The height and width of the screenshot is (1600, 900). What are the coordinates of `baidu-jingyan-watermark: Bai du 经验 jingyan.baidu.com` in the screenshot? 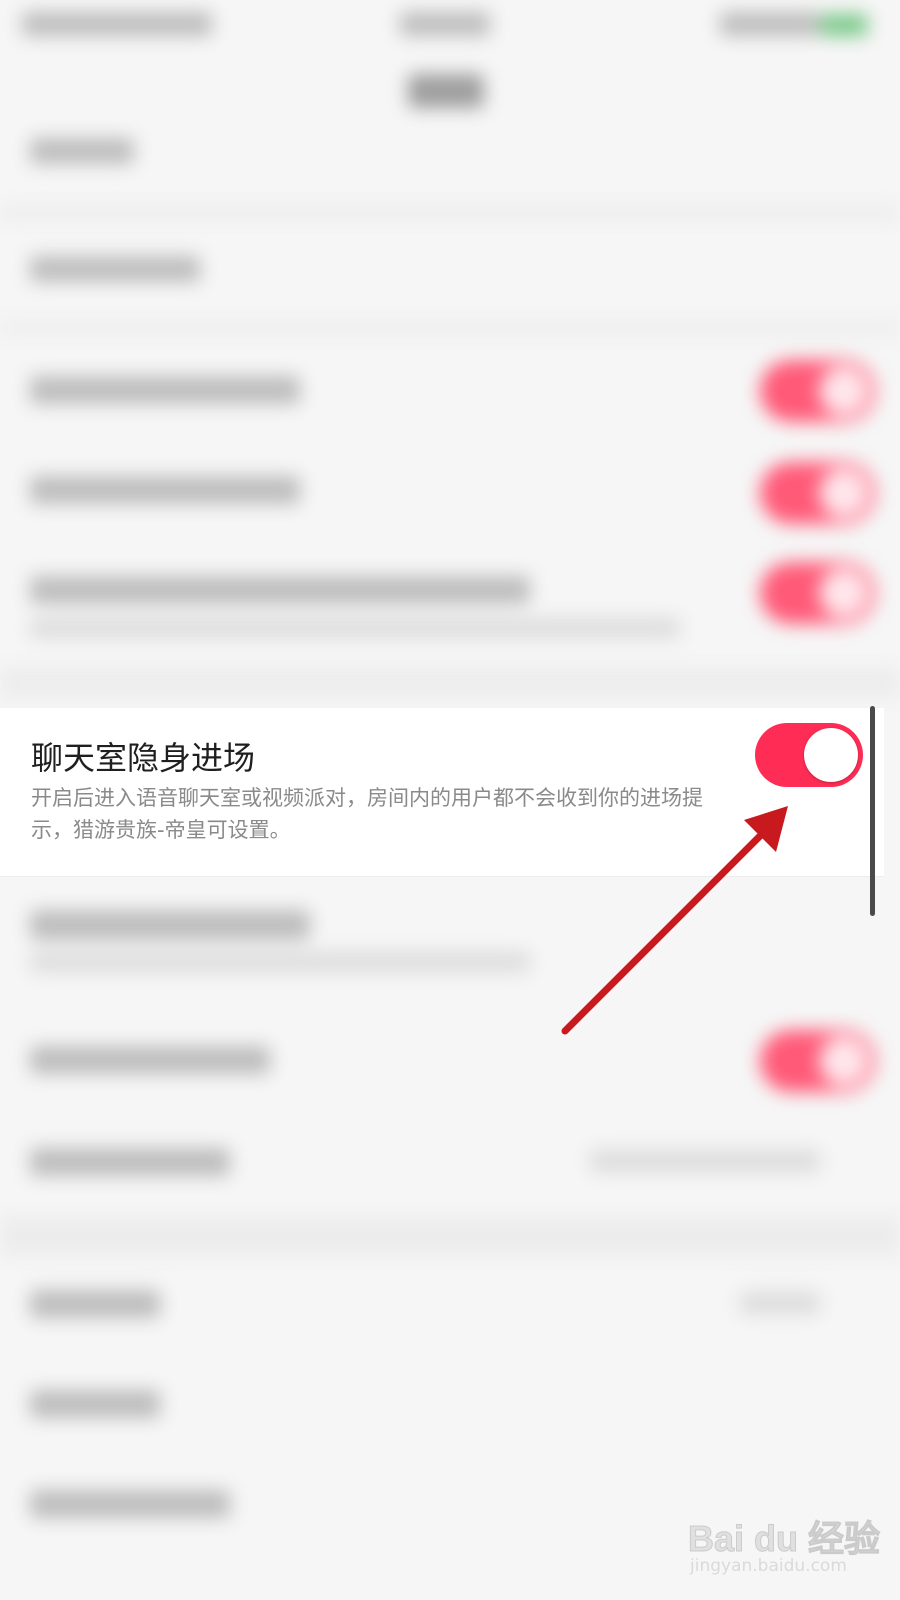 It's located at (783, 1550).